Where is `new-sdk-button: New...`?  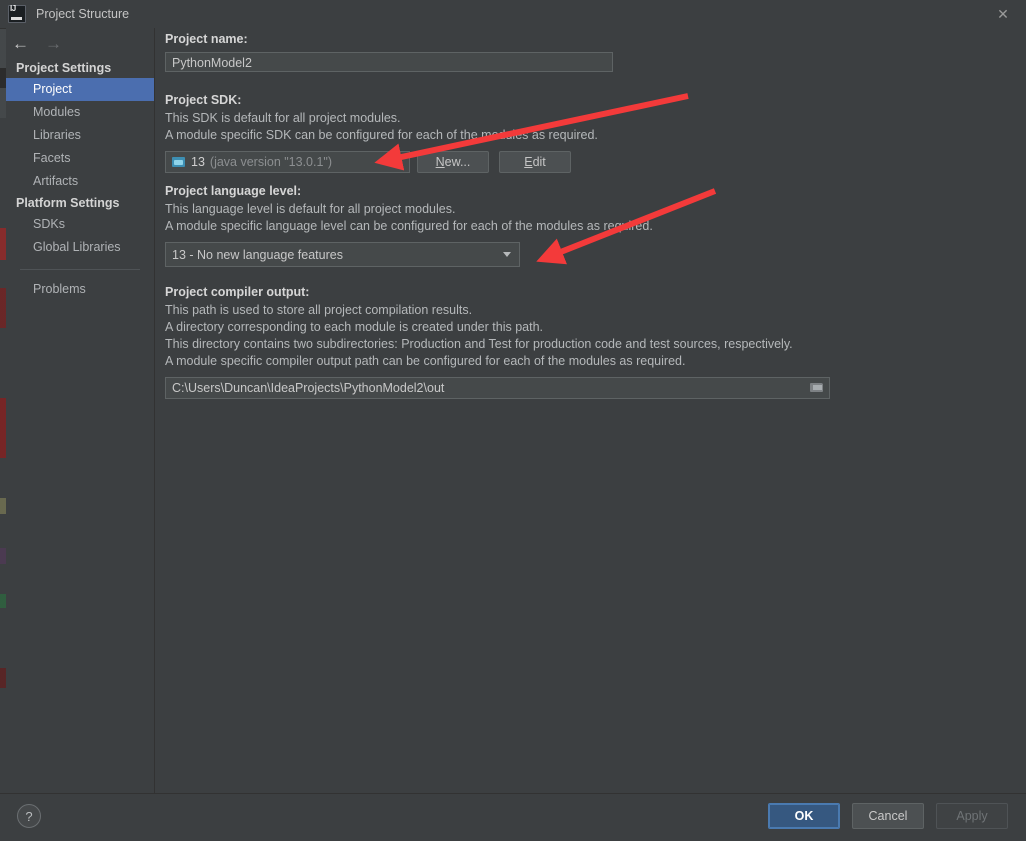 new-sdk-button: New... is located at coordinates (453, 162).